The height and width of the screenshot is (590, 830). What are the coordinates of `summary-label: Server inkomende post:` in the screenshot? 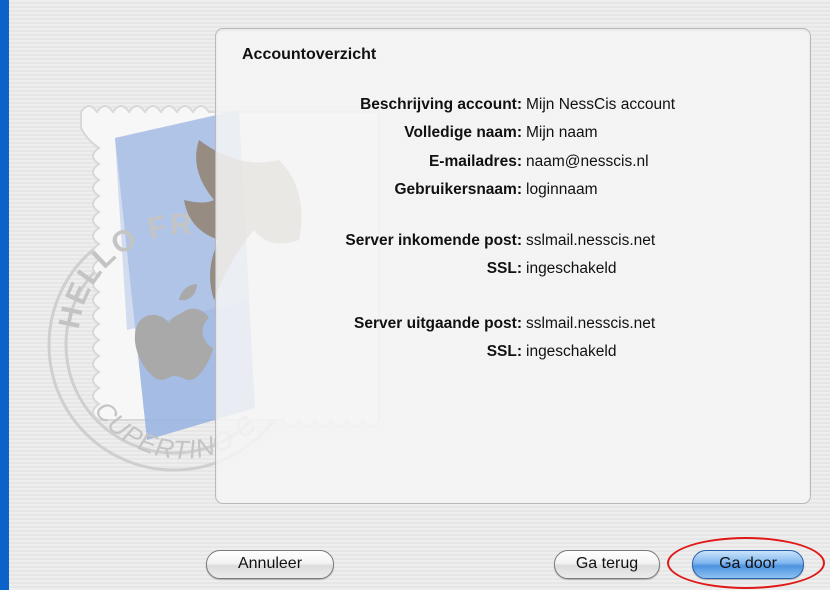 It's located at (433, 240).